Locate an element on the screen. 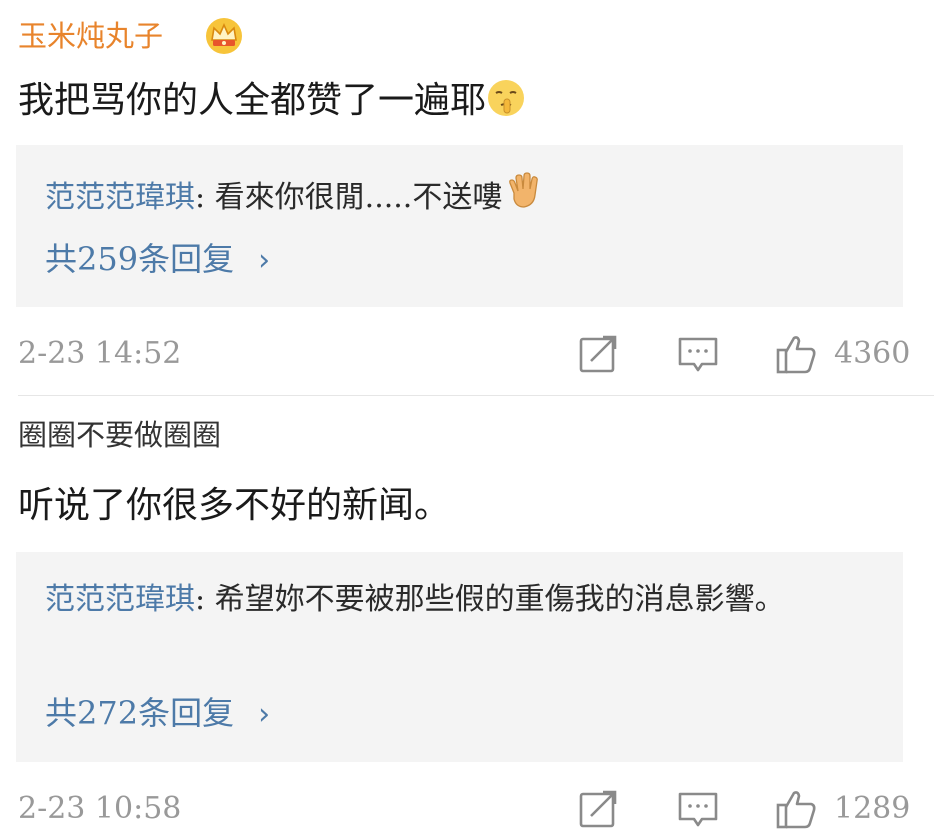  reply-content: 看來你很閒.....不送嘍 is located at coordinates (358, 197).